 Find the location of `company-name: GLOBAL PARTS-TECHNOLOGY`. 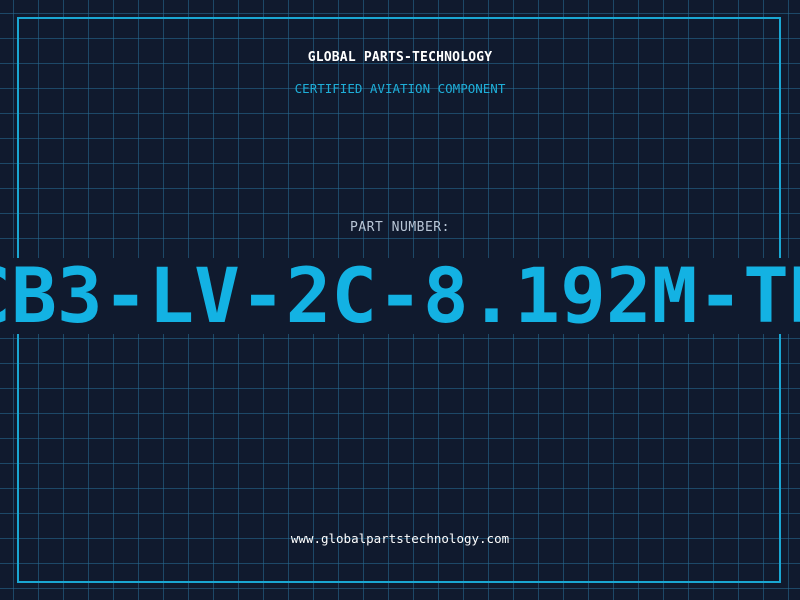

company-name: GLOBAL PARTS-TECHNOLOGY is located at coordinates (400, 57).